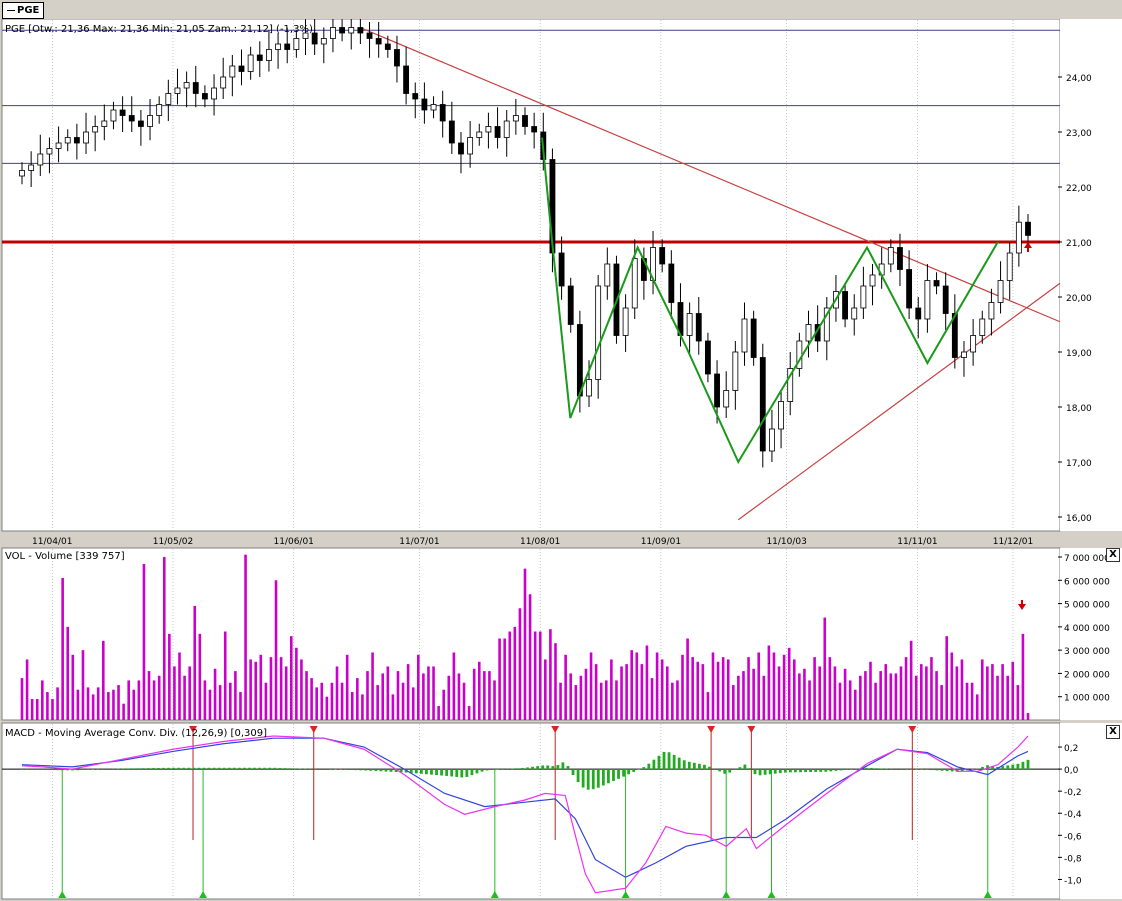 The width and height of the screenshot is (1122, 901). I want to click on macd-y-tick-label: -0,4, so click(1073, 815).